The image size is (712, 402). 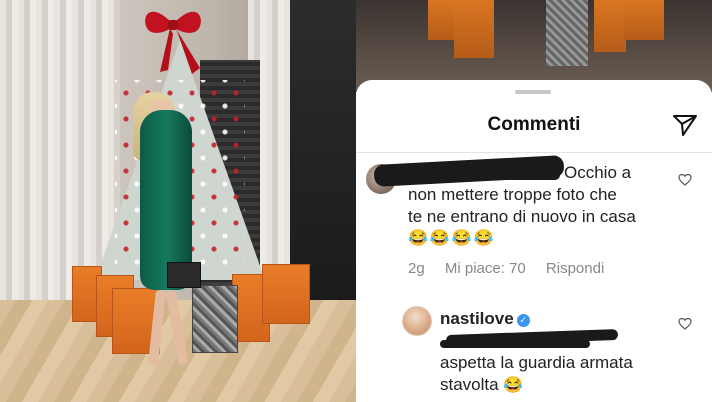 I want to click on reply-button: Rispondi, so click(x=575, y=268).